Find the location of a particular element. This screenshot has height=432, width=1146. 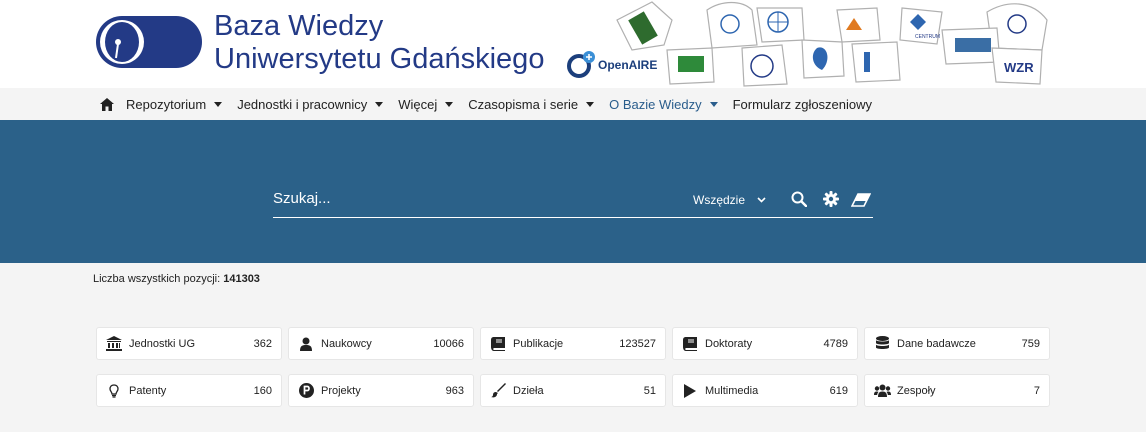

users-icon is located at coordinates (882, 391).